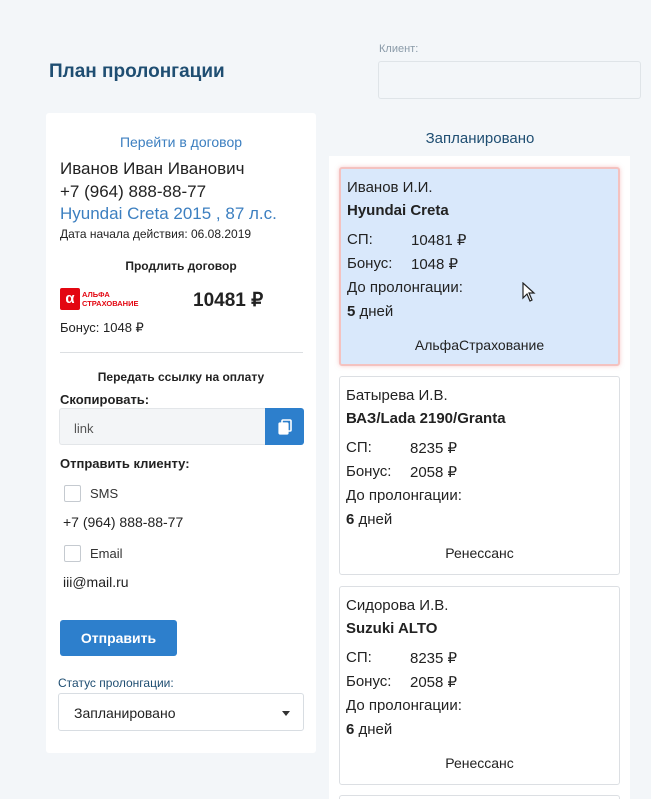 The image size is (651, 799). Describe the element at coordinates (439, 240) in the screenshot. I see `card-sp-value: 10481 ₽` at that location.